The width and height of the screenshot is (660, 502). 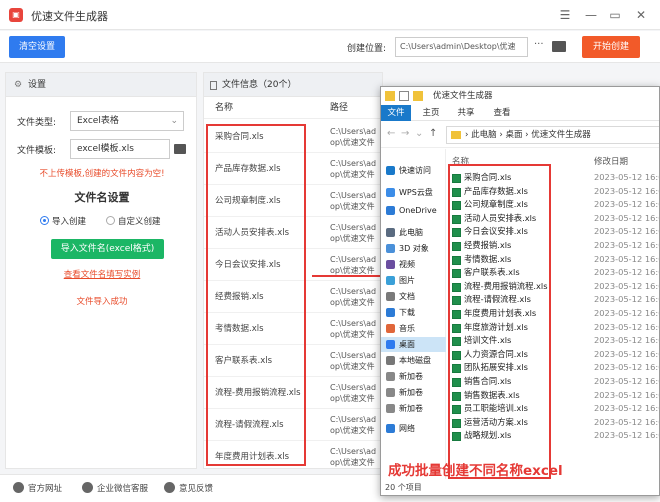 I want to click on table-row: 经费报销.xls C:\Users\ad op\优速文件, so click(x=293, y=297).